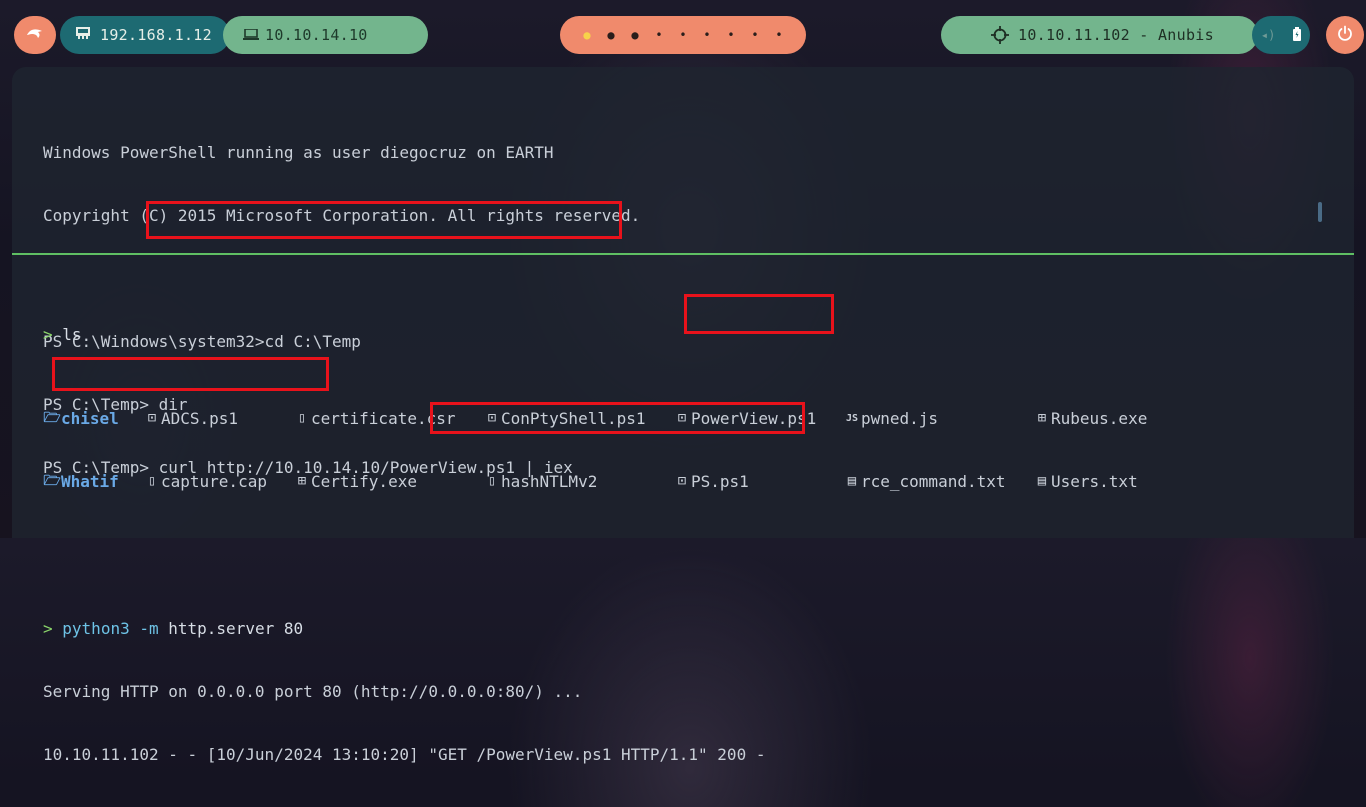 The image size is (1366, 807). Describe the element at coordinates (611, 35) in the screenshot. I see `workspace-2: ●` at that location.